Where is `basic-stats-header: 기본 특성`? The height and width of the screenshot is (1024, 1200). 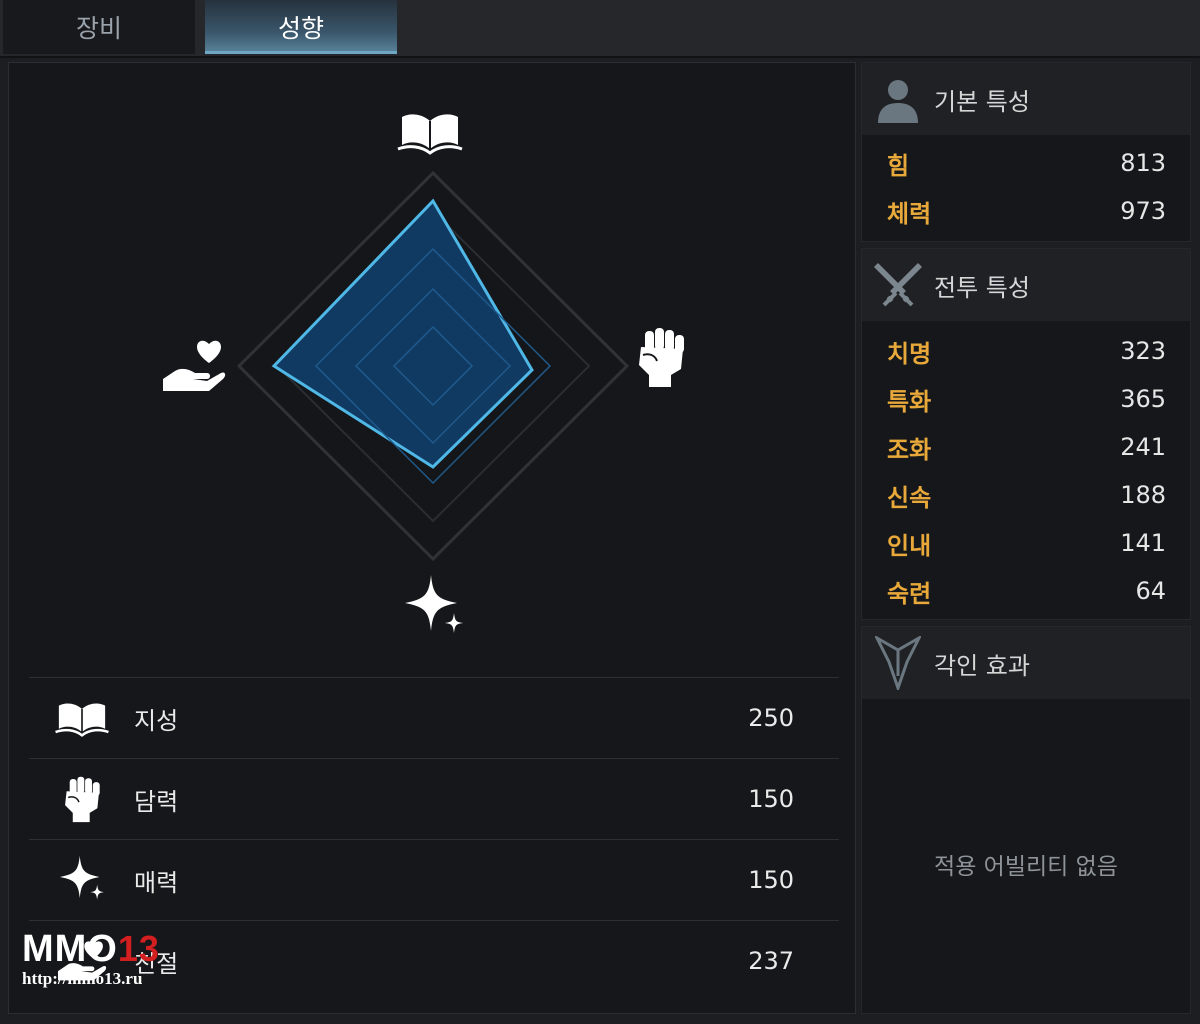
basic-stats-header: 기본 특성 is located at coordinates (1026, 99).